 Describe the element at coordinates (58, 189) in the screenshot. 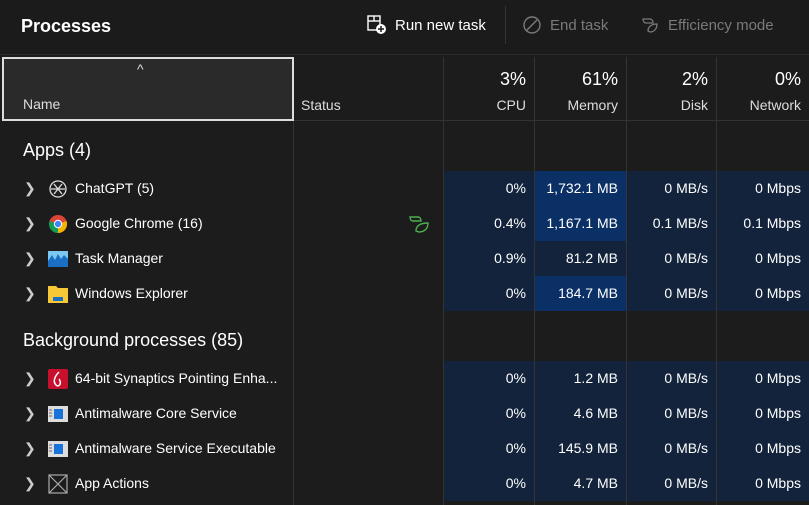

I see `chatgpt-icon` at that location.